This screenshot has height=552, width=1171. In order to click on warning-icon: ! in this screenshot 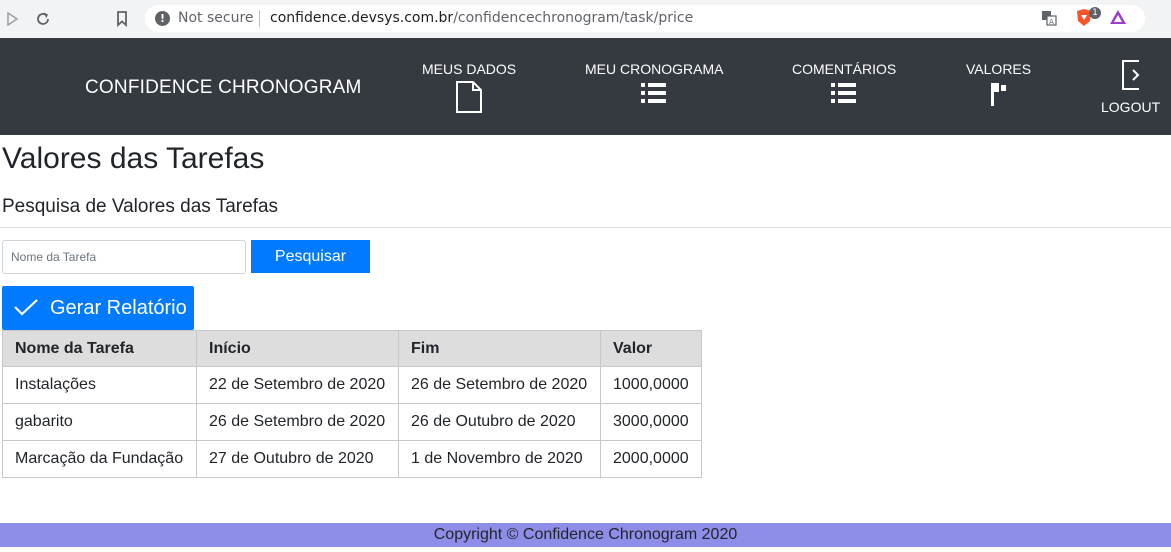, I will do `click(162, 18)`.